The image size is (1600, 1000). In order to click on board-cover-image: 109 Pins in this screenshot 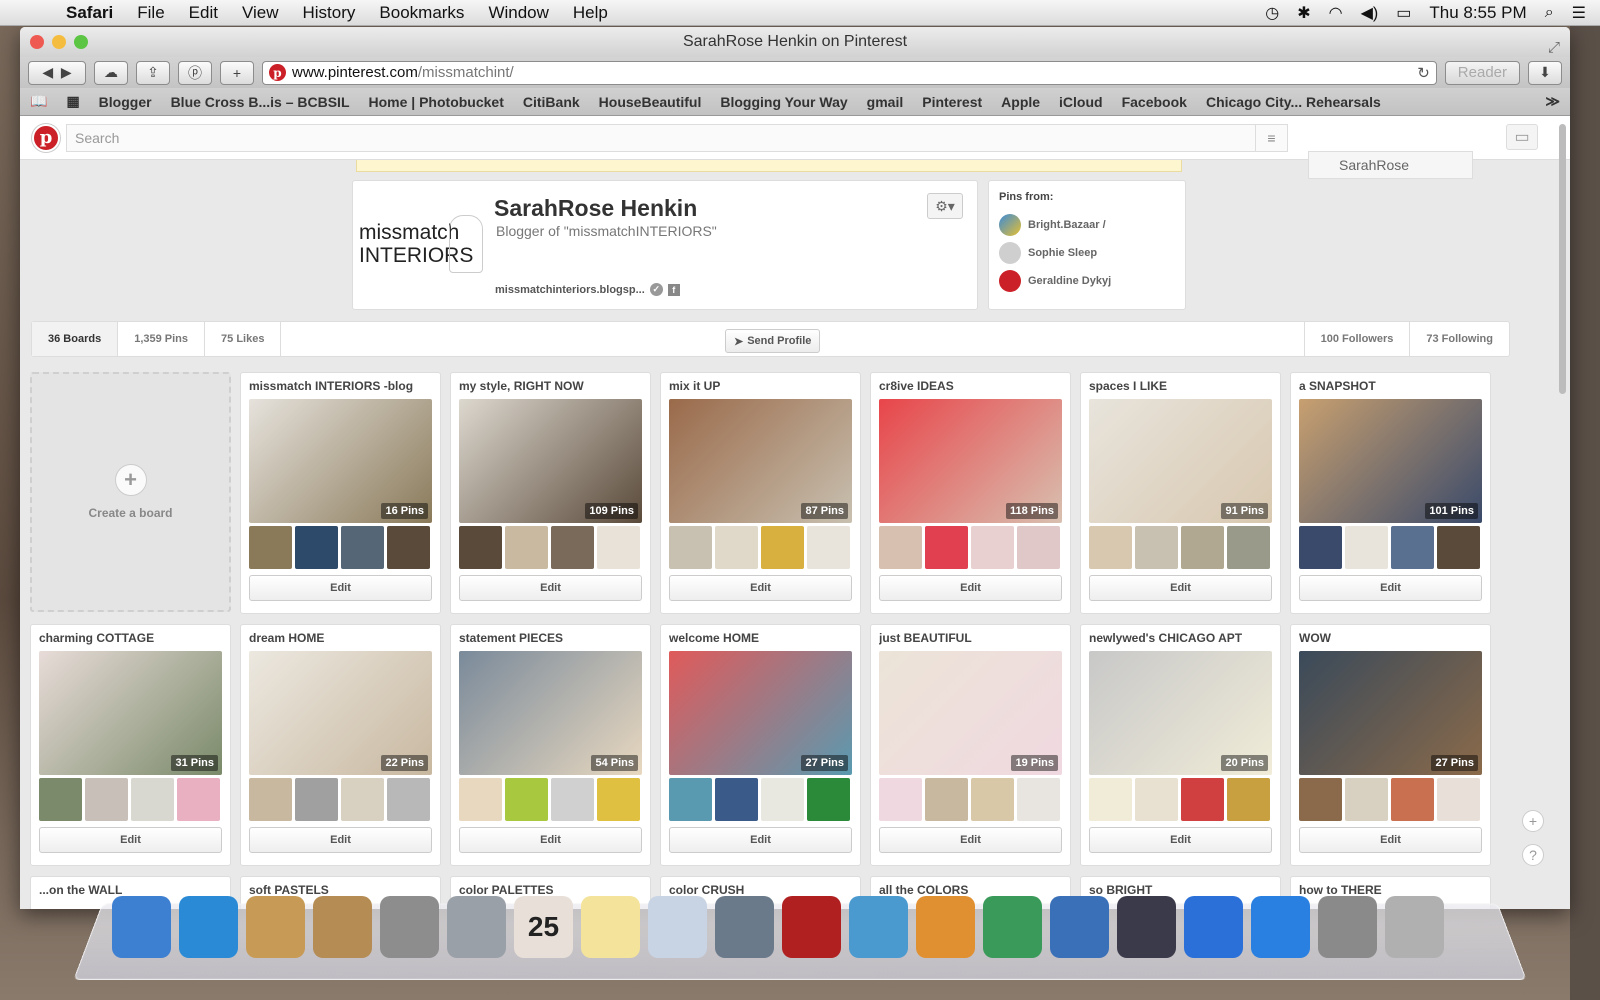, I will do `click(550, 461)`.